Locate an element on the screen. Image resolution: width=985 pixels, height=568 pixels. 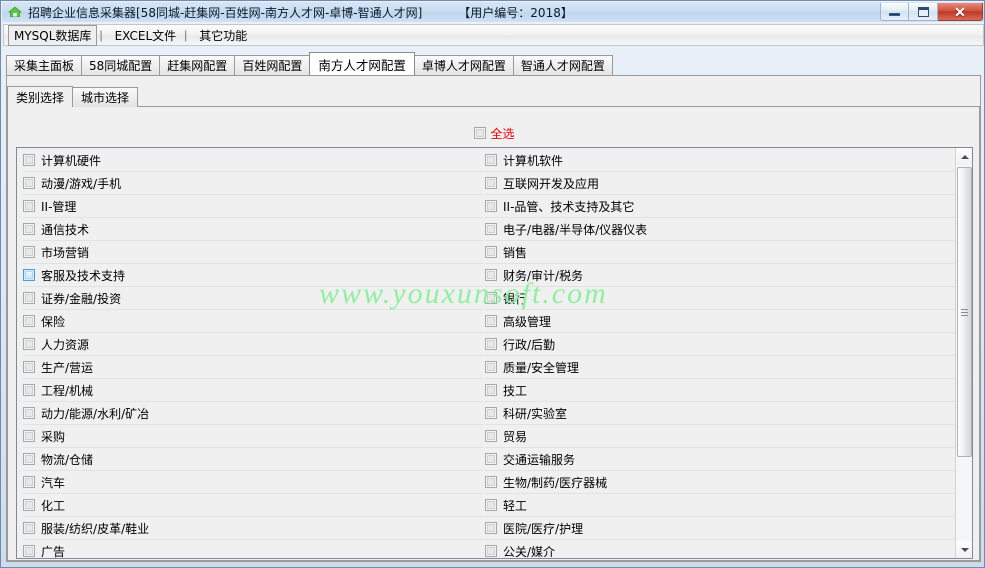
list-item: 计算机软件 is located at coordinates (720, 160).